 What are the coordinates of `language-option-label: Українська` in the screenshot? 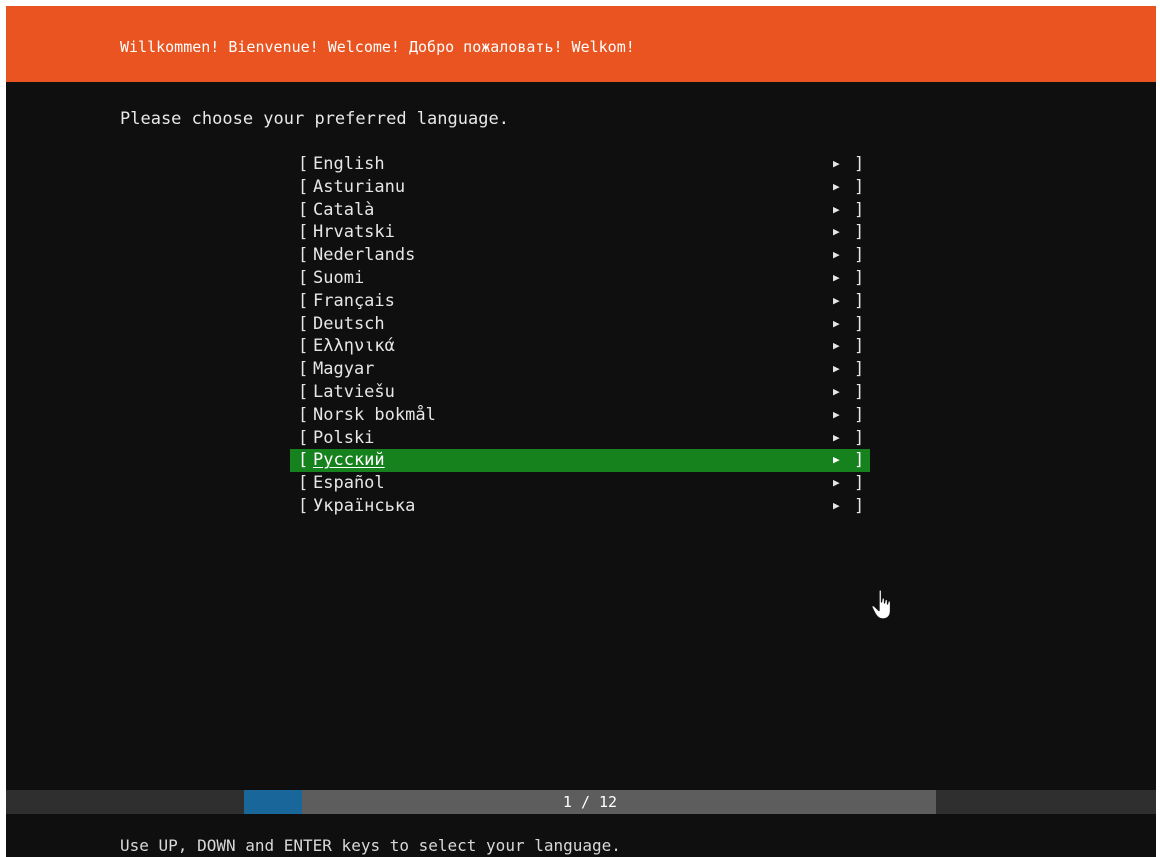 It's located at (364, 505).